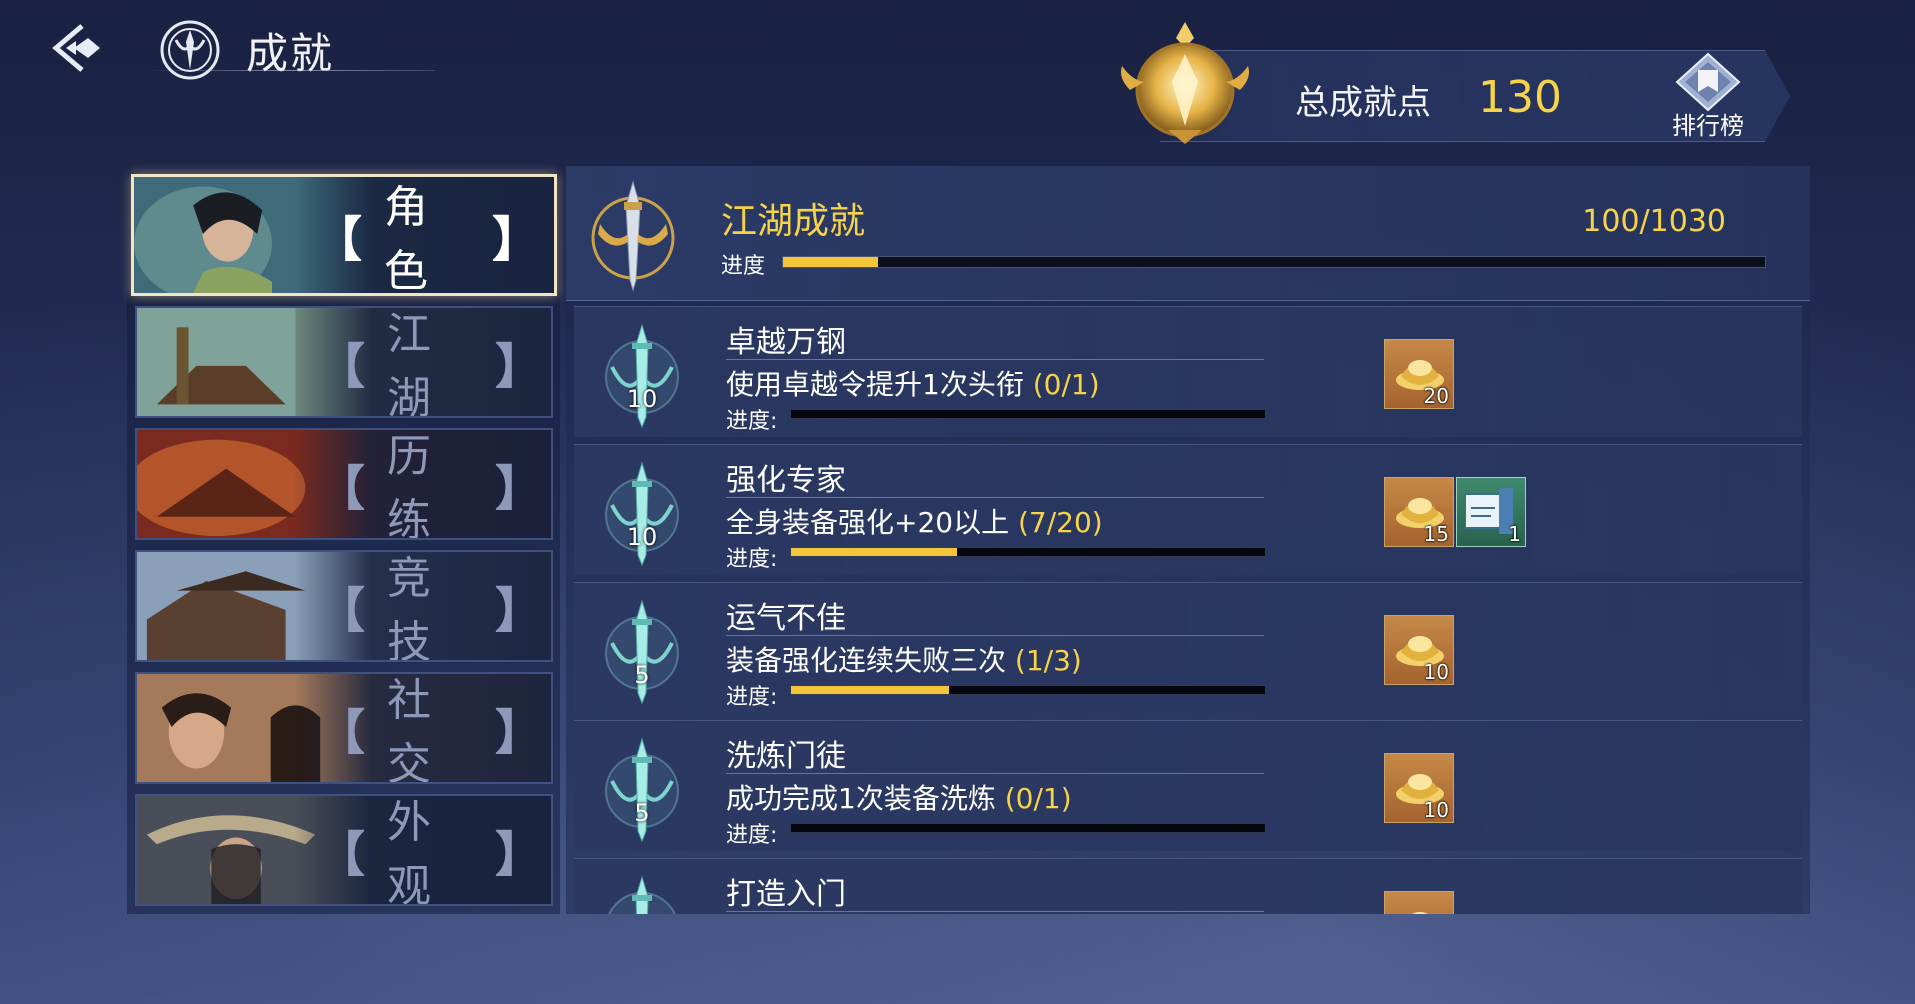  I want to click on nav-label: 【 社交 】, so click(432, 729).